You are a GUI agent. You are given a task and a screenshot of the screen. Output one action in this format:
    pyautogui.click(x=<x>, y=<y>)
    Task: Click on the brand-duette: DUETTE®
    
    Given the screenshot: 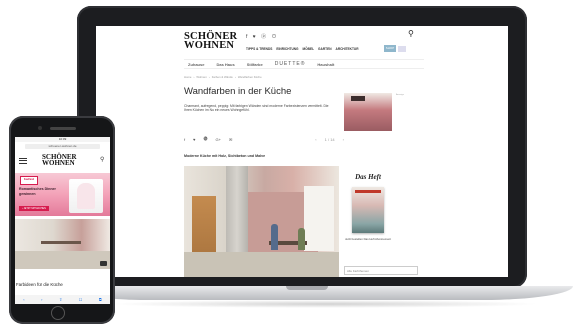 What is the action you would take?
    pyautogui.click(x=290, y=64)
    